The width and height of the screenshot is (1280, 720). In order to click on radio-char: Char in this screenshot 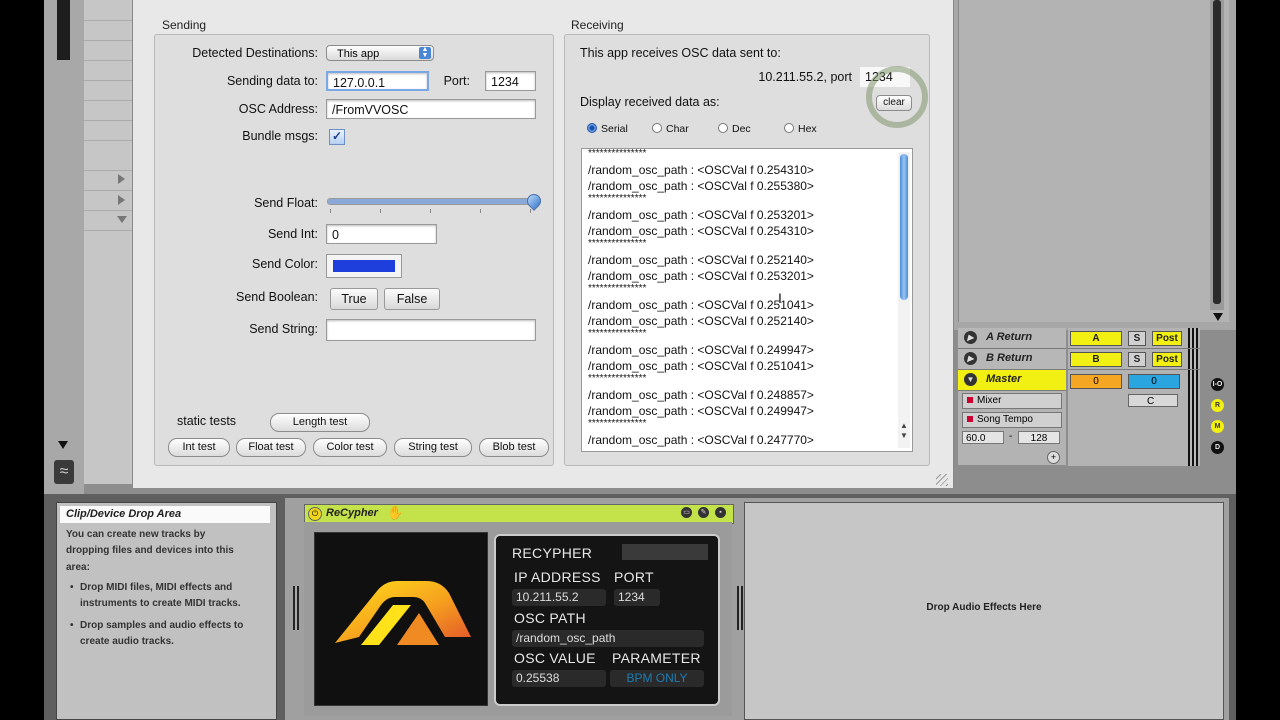, I will do `click(670, 129)`.